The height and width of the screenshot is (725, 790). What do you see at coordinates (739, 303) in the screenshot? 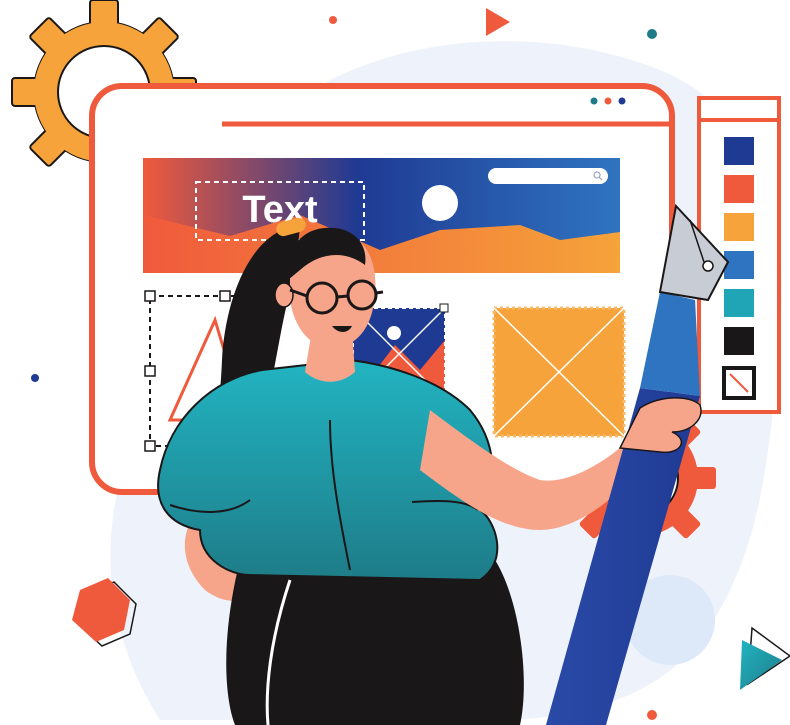
I see `swatch-teal` at bounding box center [739, 303].